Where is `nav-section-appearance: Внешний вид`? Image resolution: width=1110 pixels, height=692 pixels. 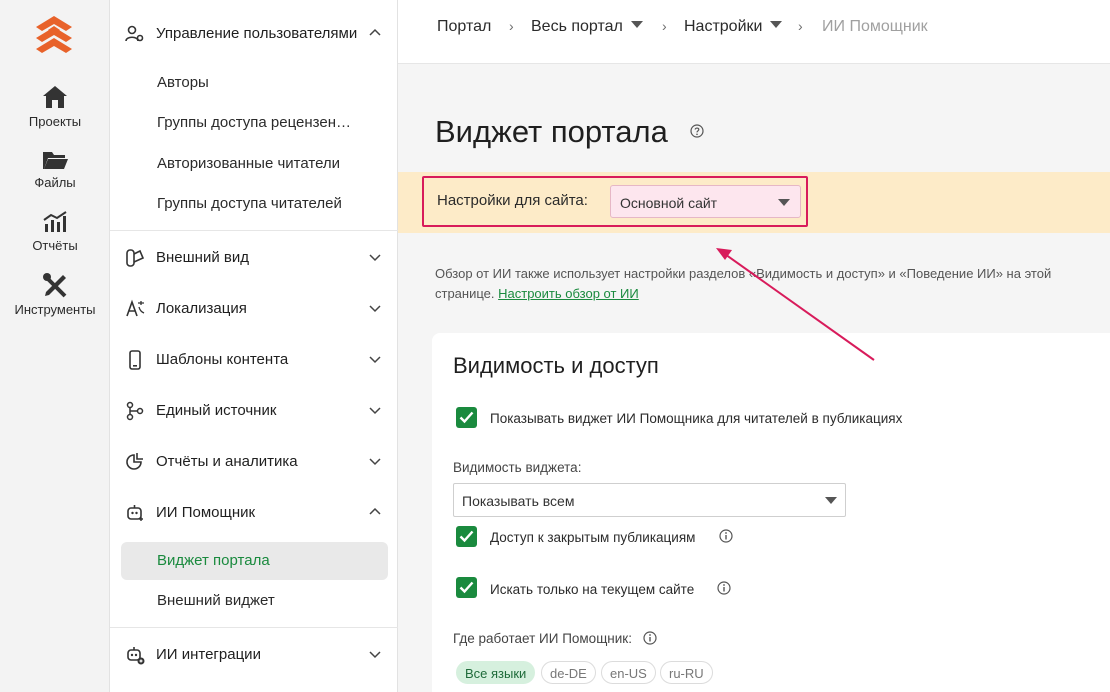
nav-section-appearance: Внешний вид is located at coordinates (254, 257).